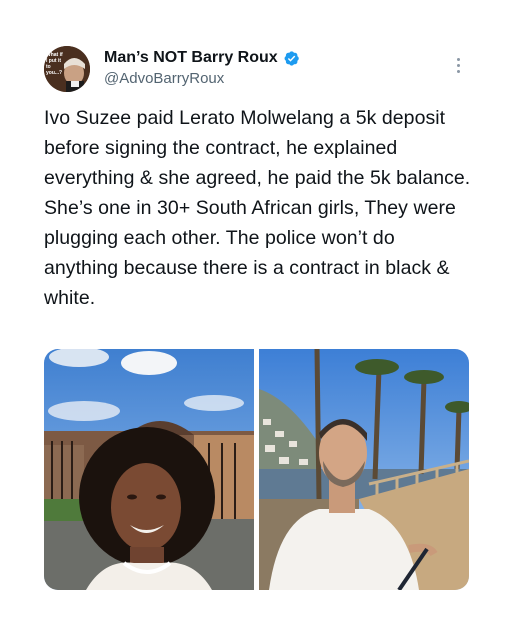 The height and width of the screenshot is (640, 512). What do you see at coordinates (191, 58) in the screenshot?
I see `author-display-name: Man’s NOT Barry Roux` at bounding box center [191, 58].